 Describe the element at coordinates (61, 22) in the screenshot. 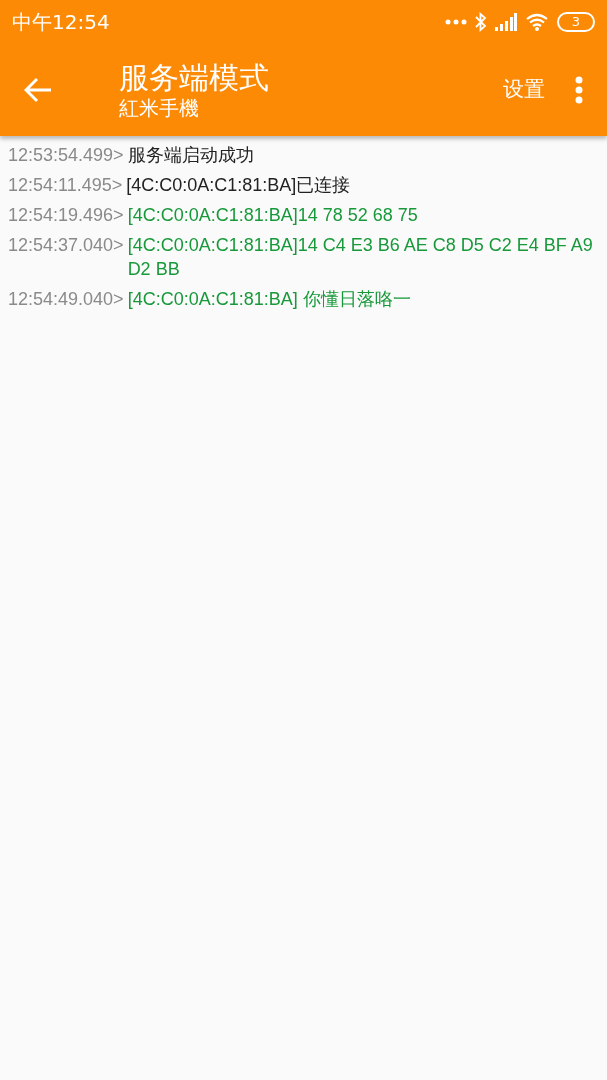

I see `status-time: 中午12:54` at that location.